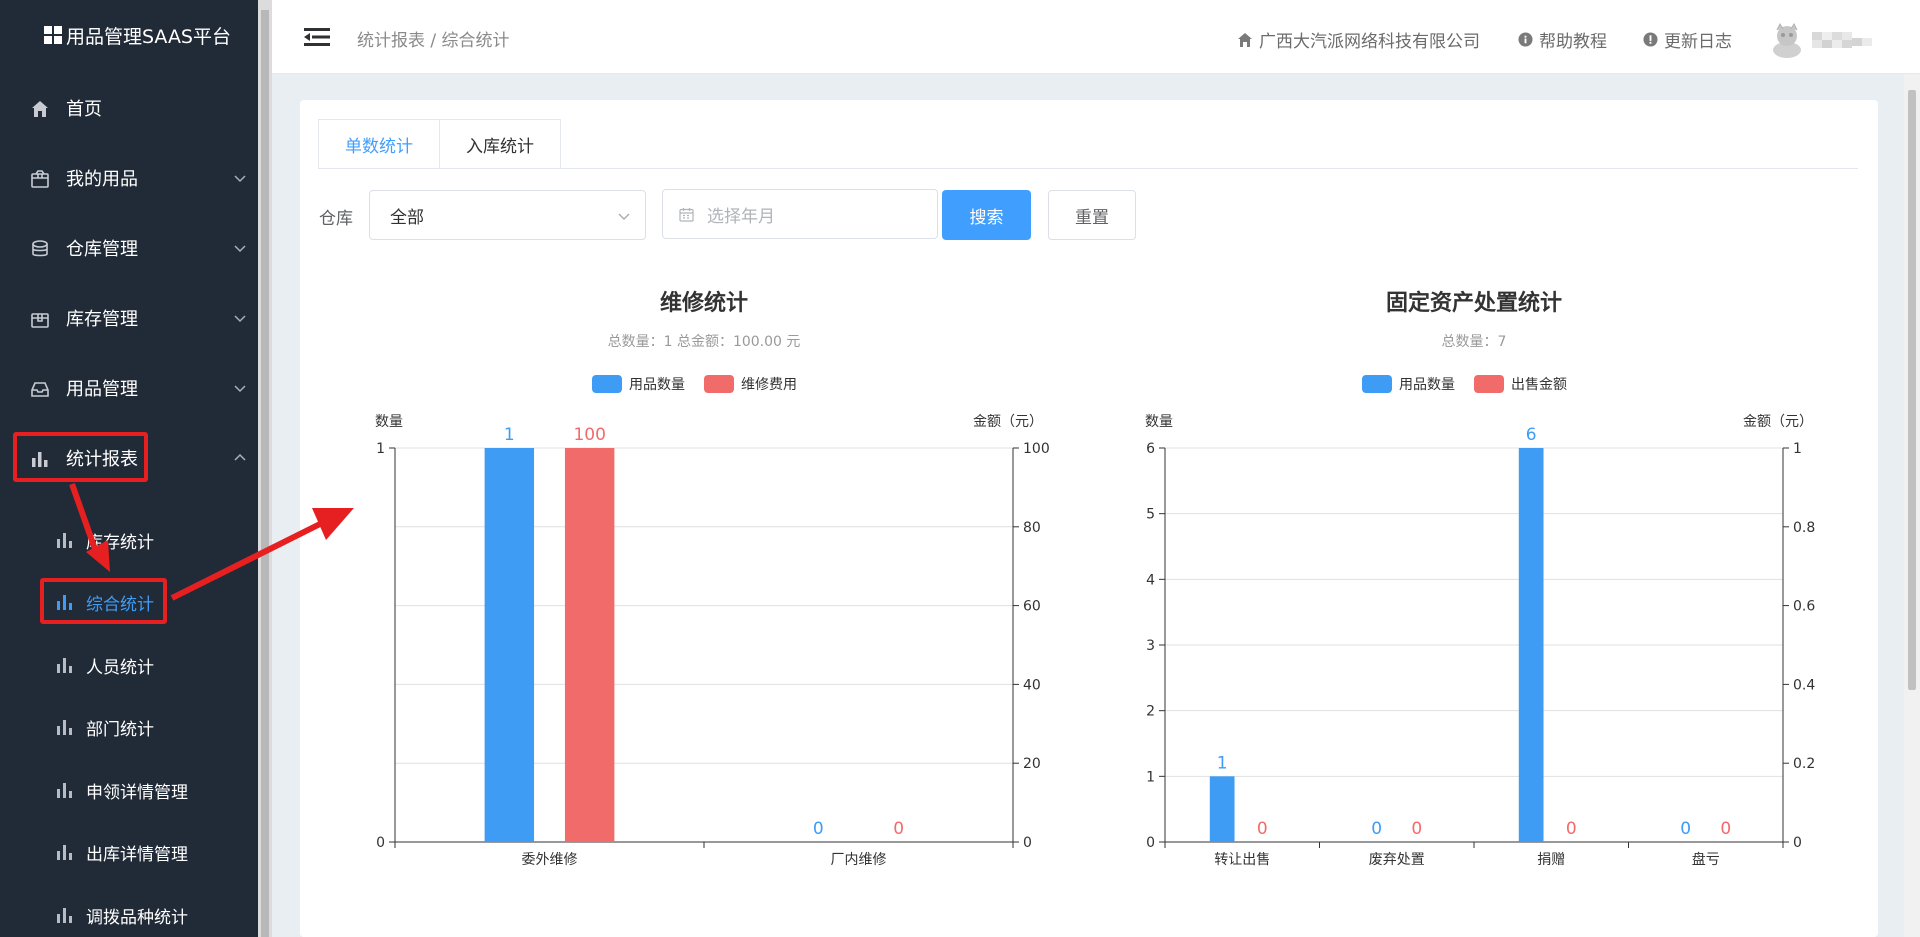 The height and width of the screenshot is (937, 1920). I want to click on sidebar-subitem-personnel-stats: 人员统计, so click(129, 665).